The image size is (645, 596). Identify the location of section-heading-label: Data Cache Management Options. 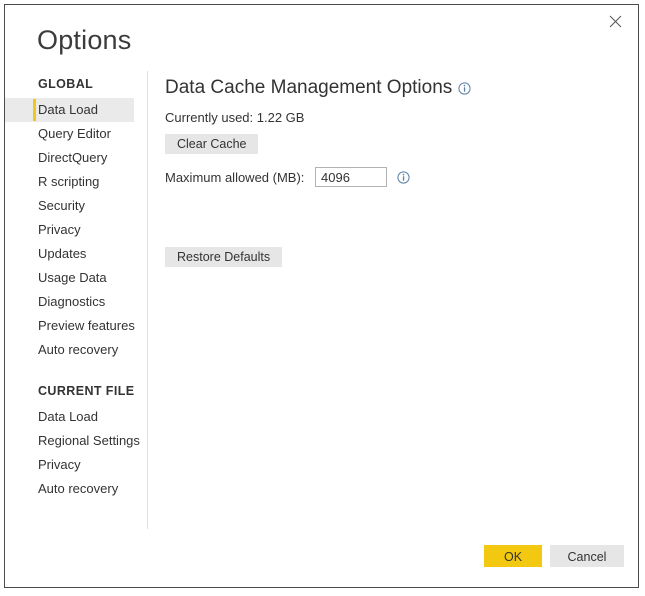
(309, 87).